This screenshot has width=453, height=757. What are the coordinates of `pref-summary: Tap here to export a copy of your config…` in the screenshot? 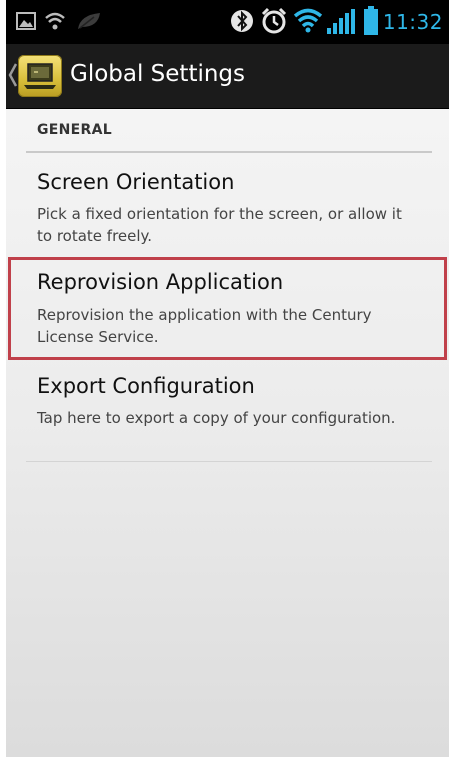 It's located at (216, 418).